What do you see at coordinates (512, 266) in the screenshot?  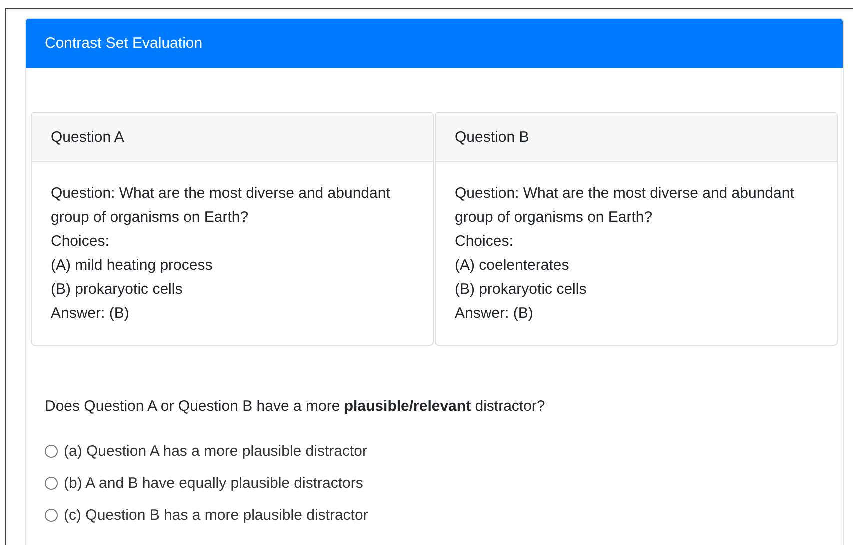 I see `question-text: (A) coelenterates` at bounding box center [512, 266].